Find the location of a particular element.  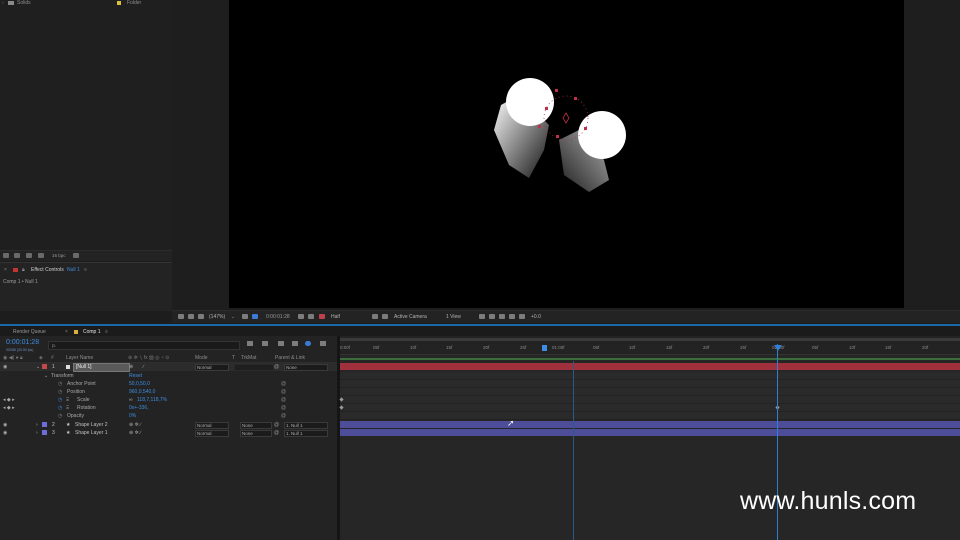

frame-blending-icon is located at coordinates (295, 343).